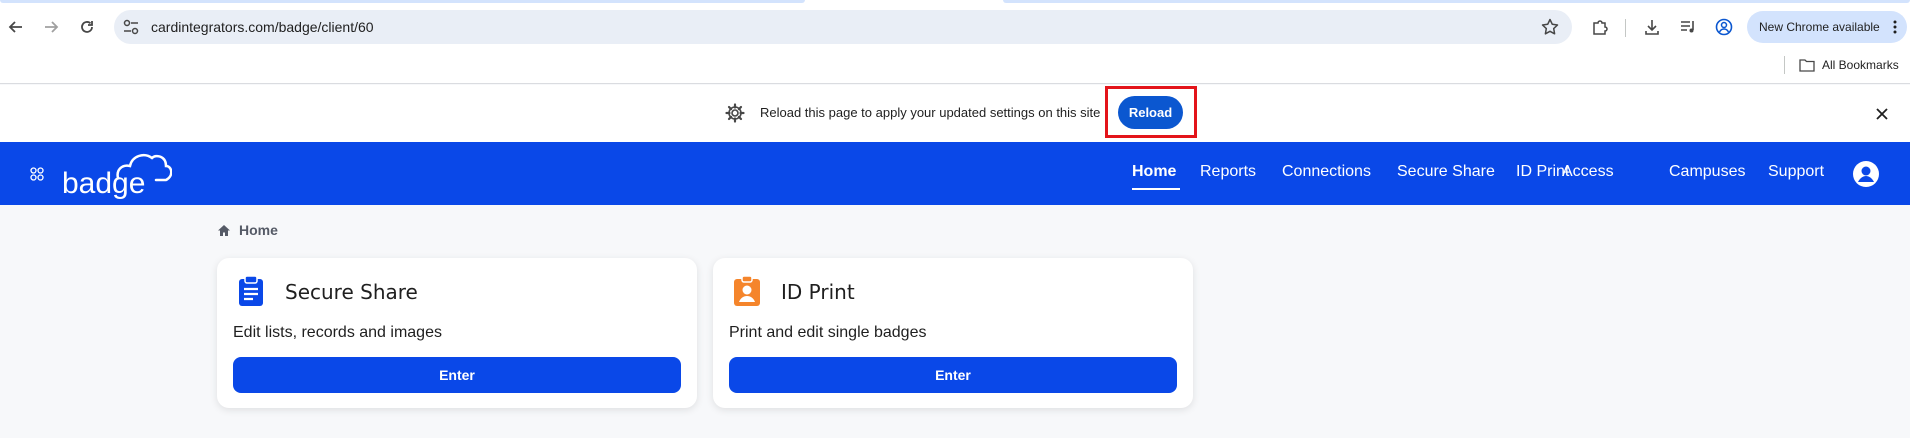 This screenshot has width=1910, height=438. Describe the element at coordinates (828, 332) in the screenshot. I see `card-description: Print and edit single badges` at that location.